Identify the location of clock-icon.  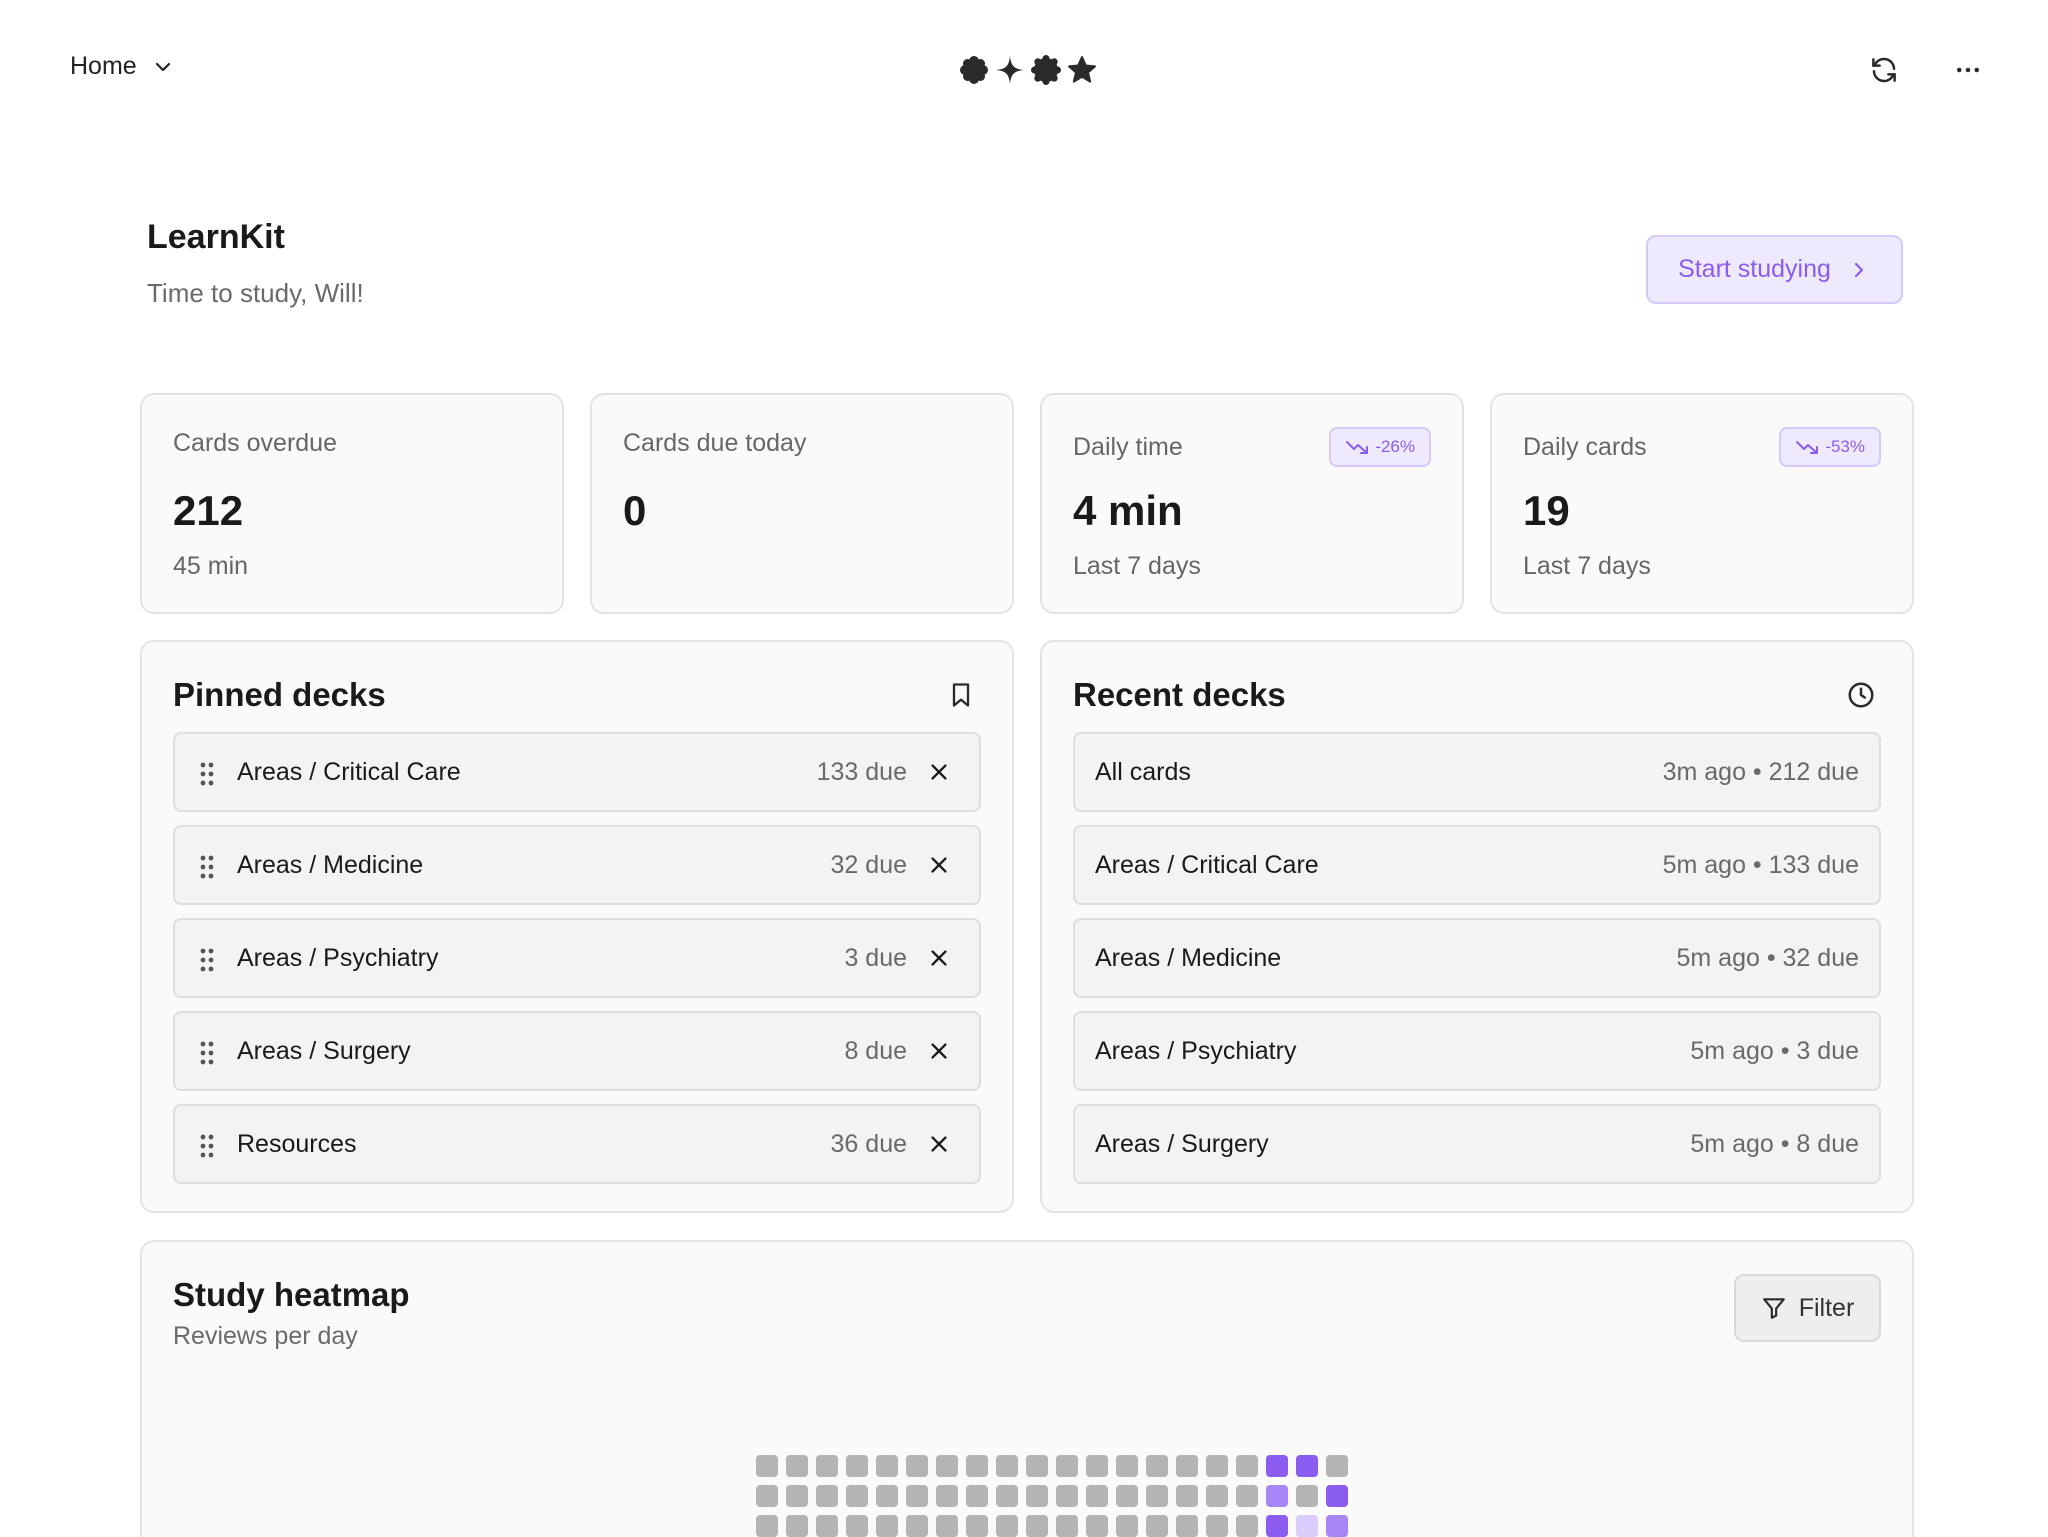
(1861, 695).